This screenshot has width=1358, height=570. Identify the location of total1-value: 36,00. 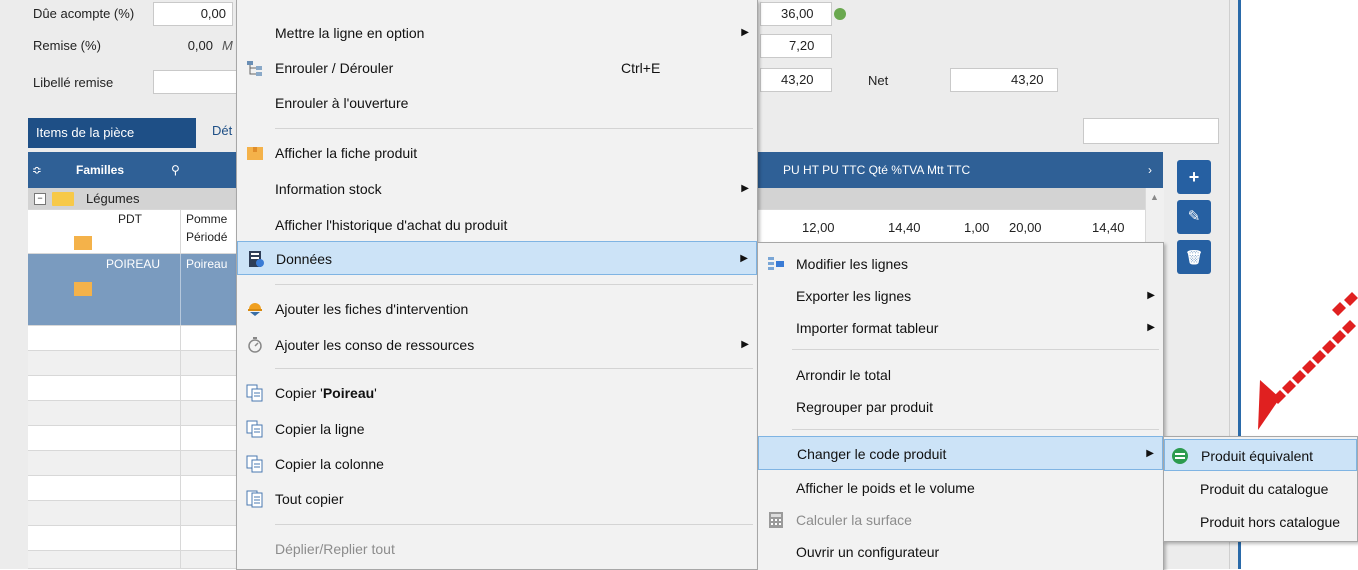
(797, 13).